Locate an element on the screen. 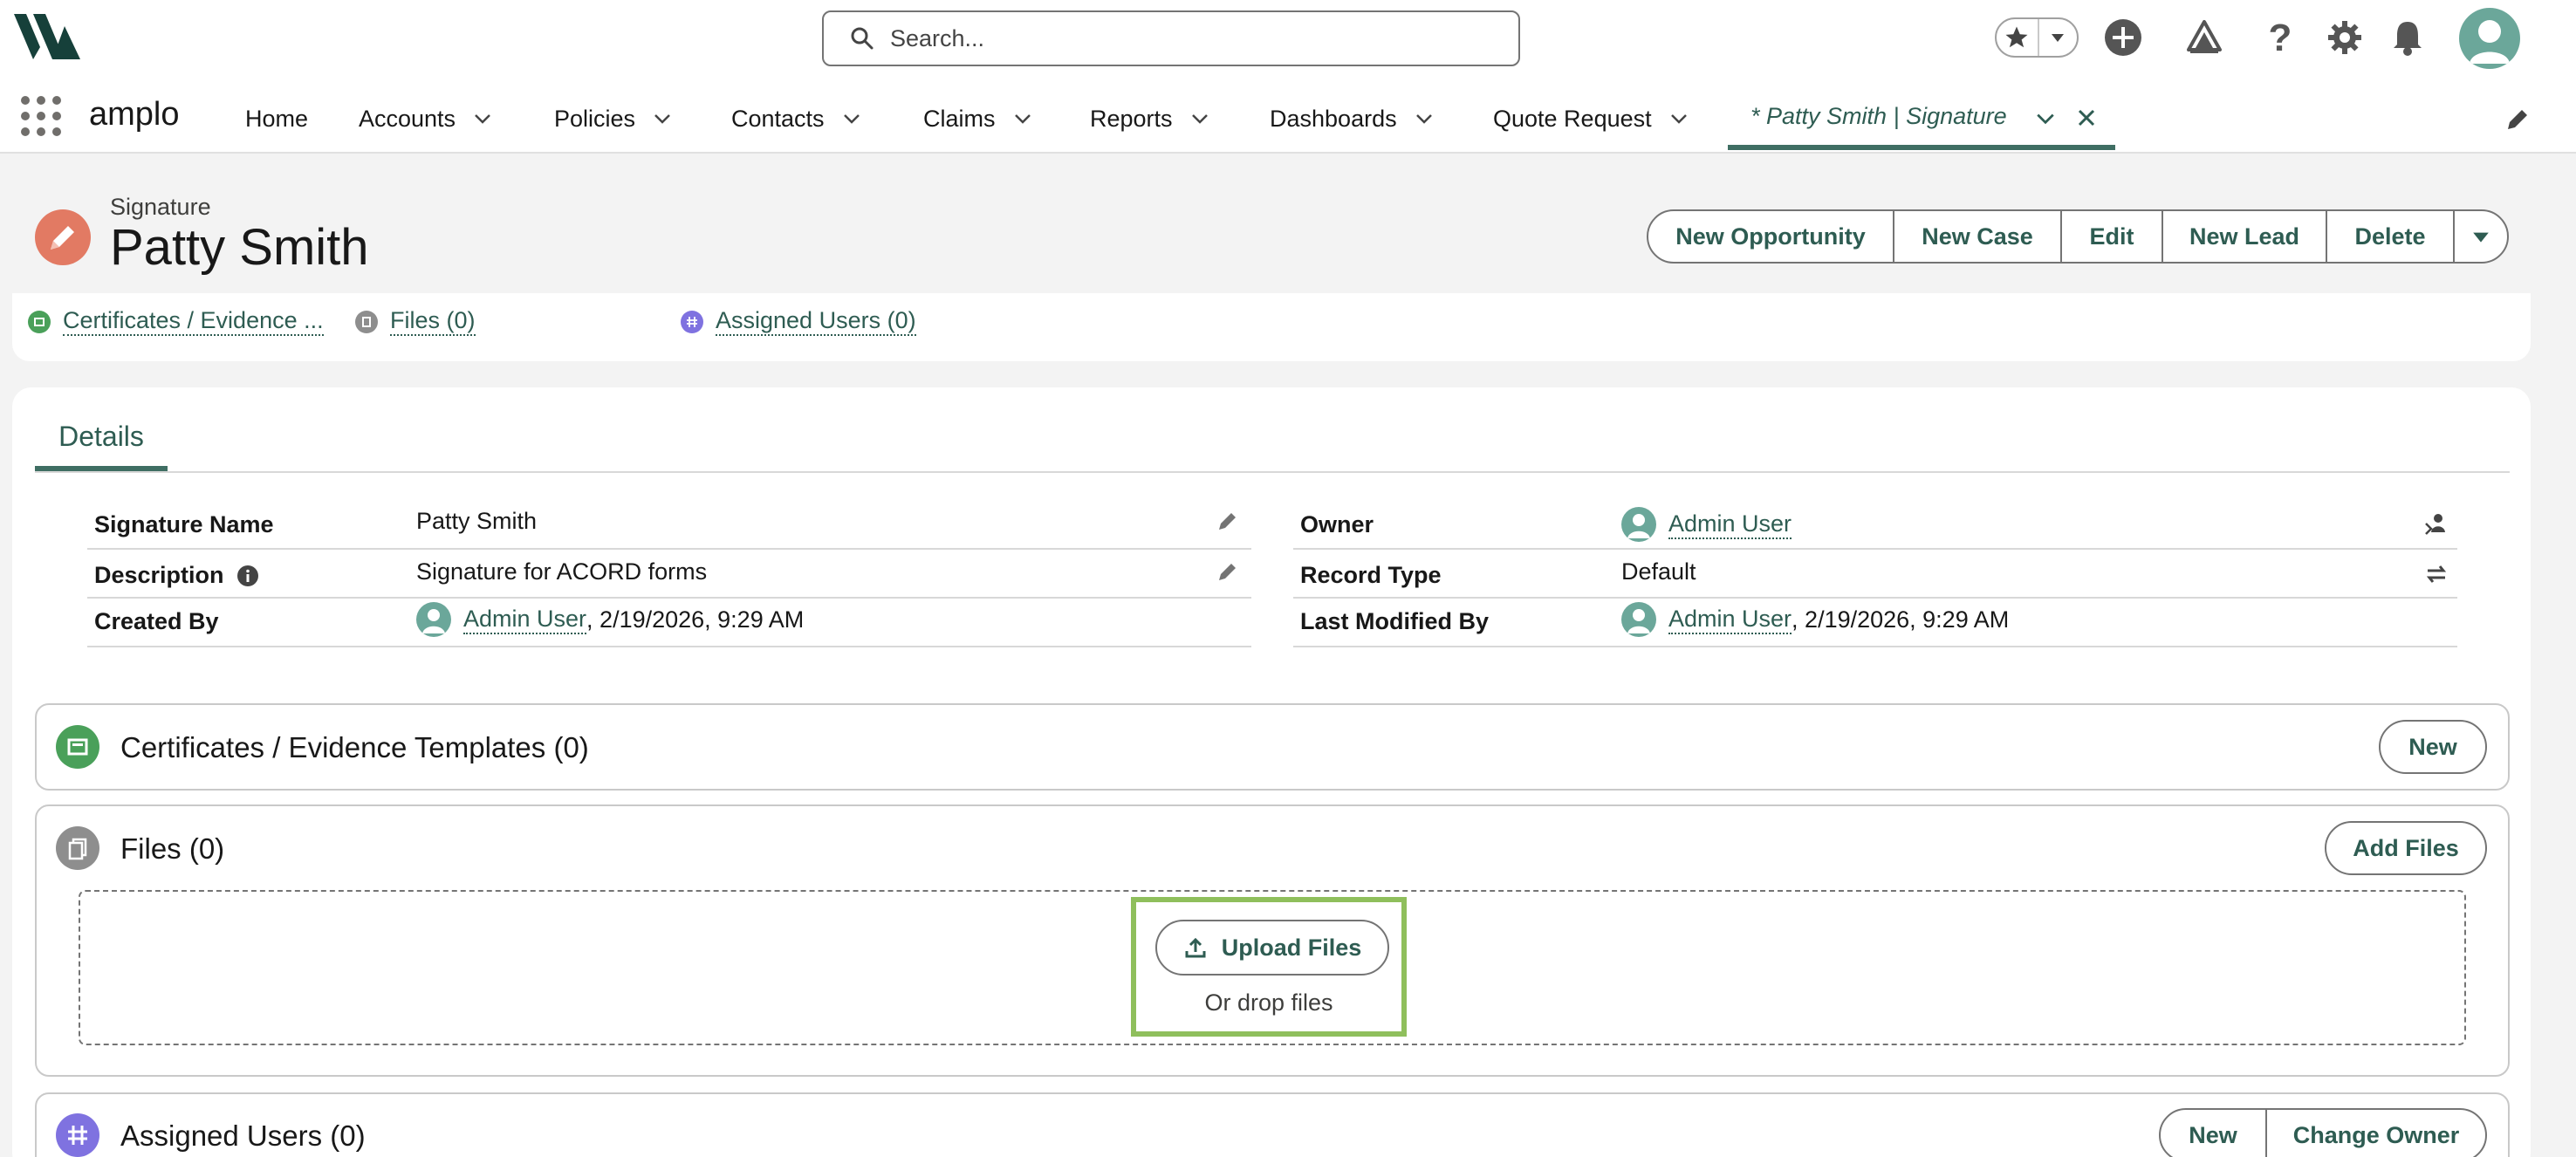 The width and height of the screenshot is (2576, 1157). edit-nav-pencil-icon is located at coordinates (2518, 119).